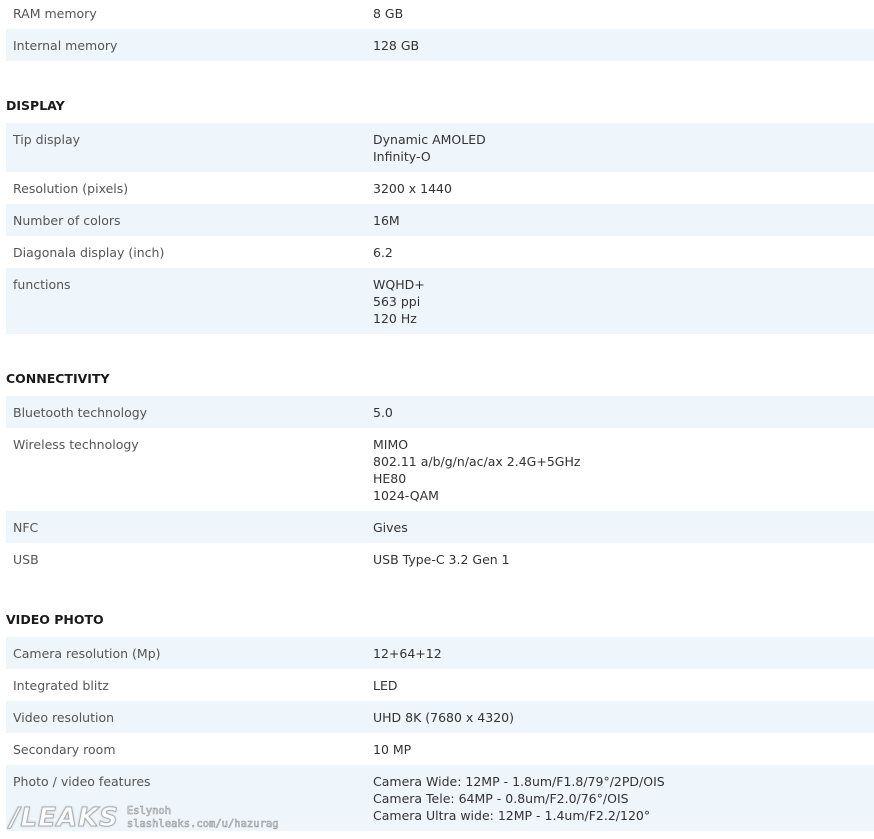  I want to click on spec-label: Camera resolution (Mp), so click(87, 653).